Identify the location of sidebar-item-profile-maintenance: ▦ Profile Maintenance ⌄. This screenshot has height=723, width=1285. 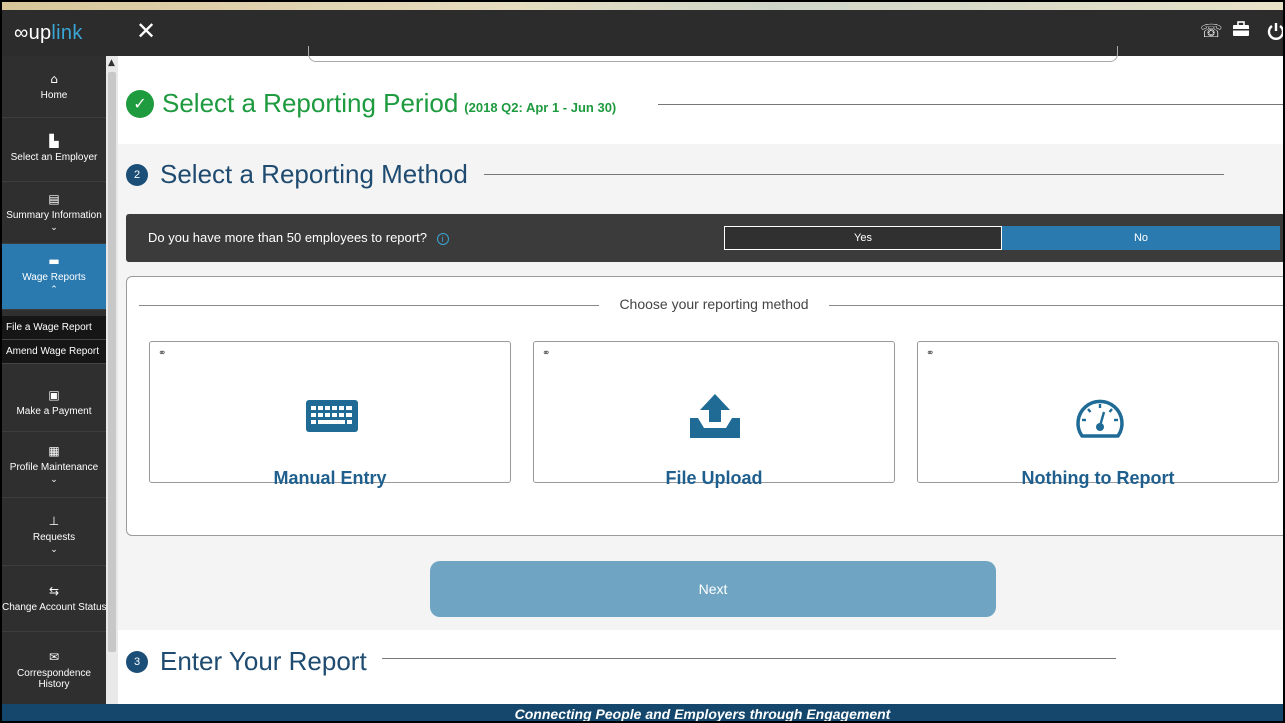
(54, 465).